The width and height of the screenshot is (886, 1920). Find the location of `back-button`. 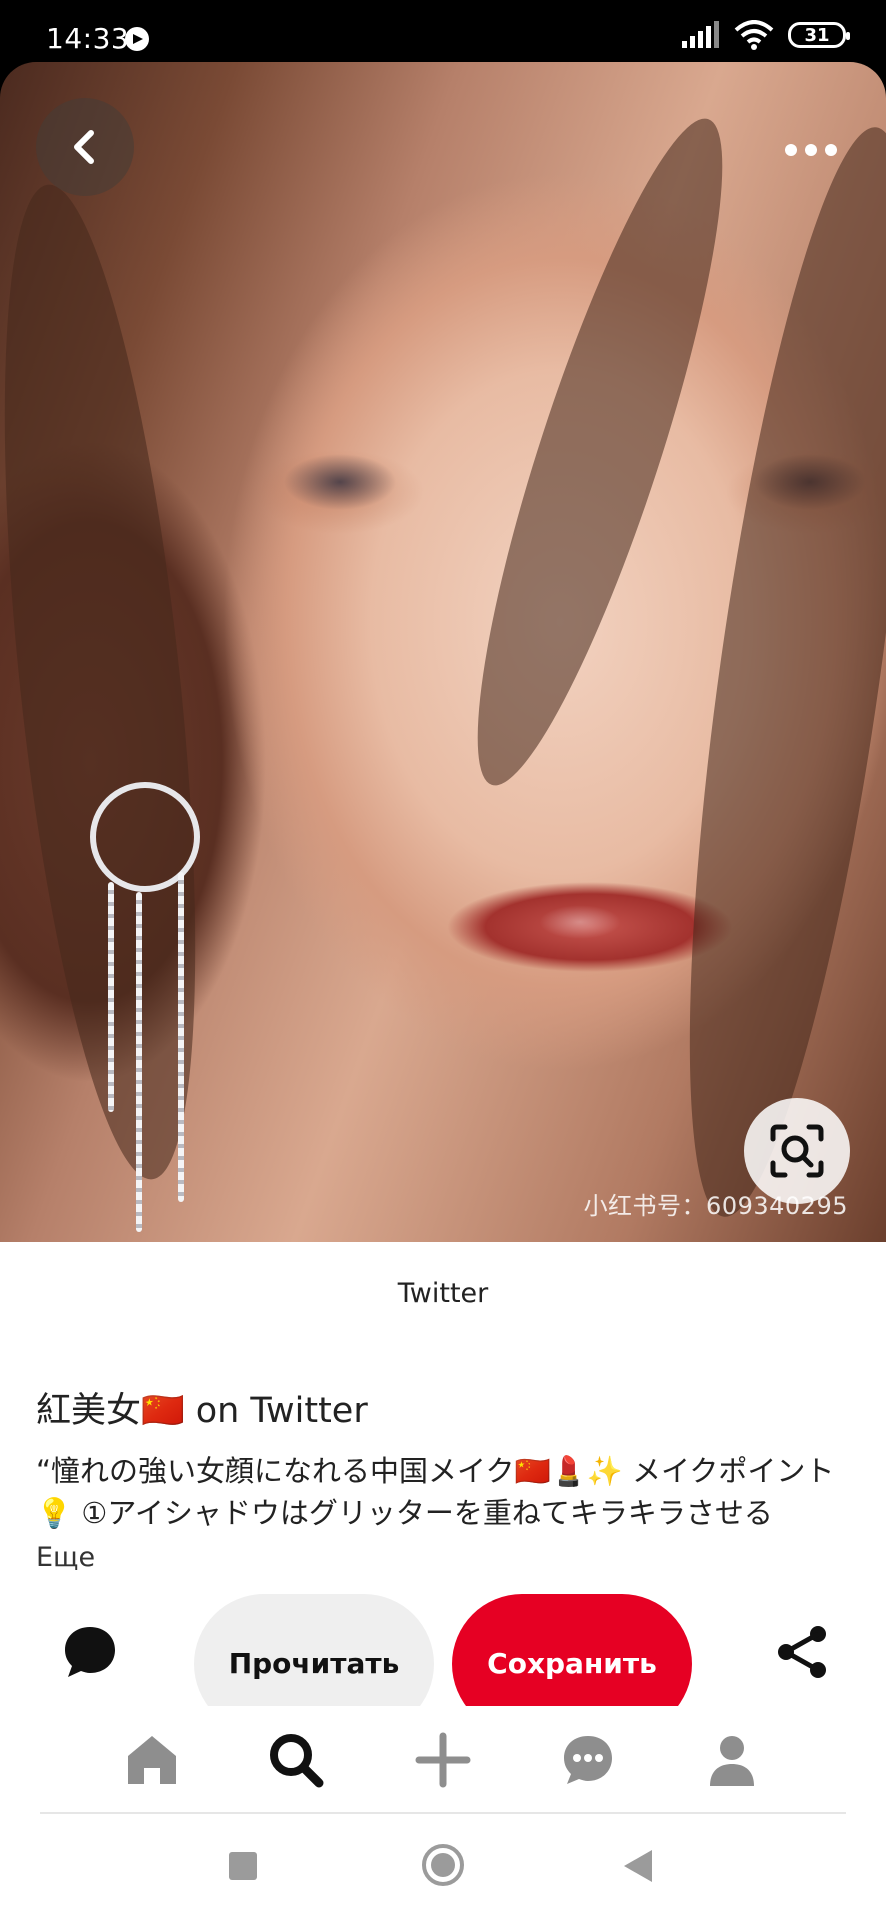

back-button is located at coordinates (85, 147).